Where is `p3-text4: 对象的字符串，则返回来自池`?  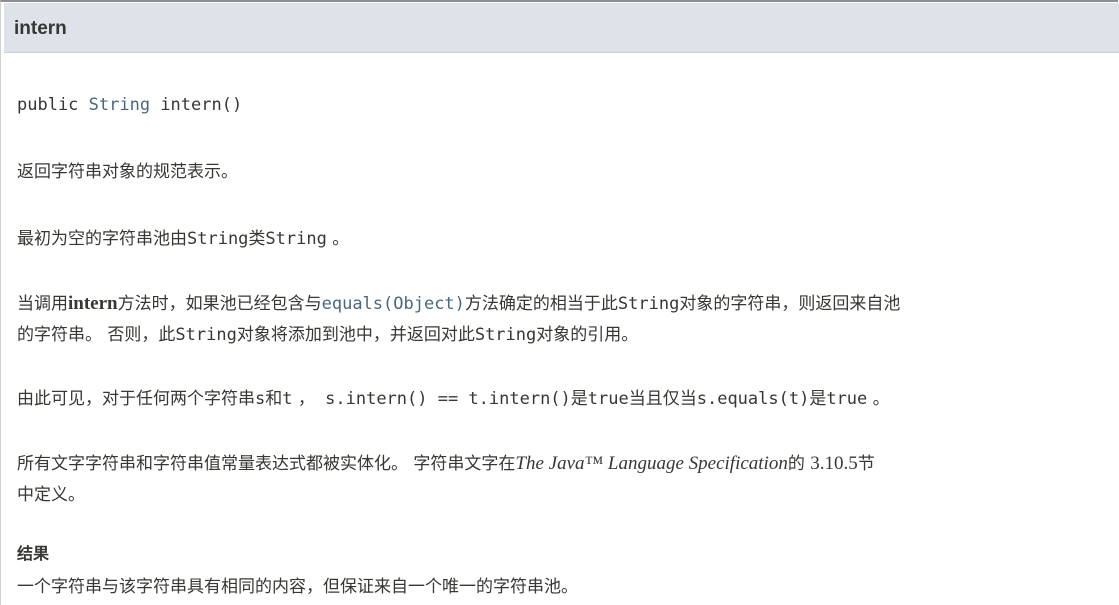 p3-text4: 对象的字符串，则返回来自池 is located at coordinates (790, 304).